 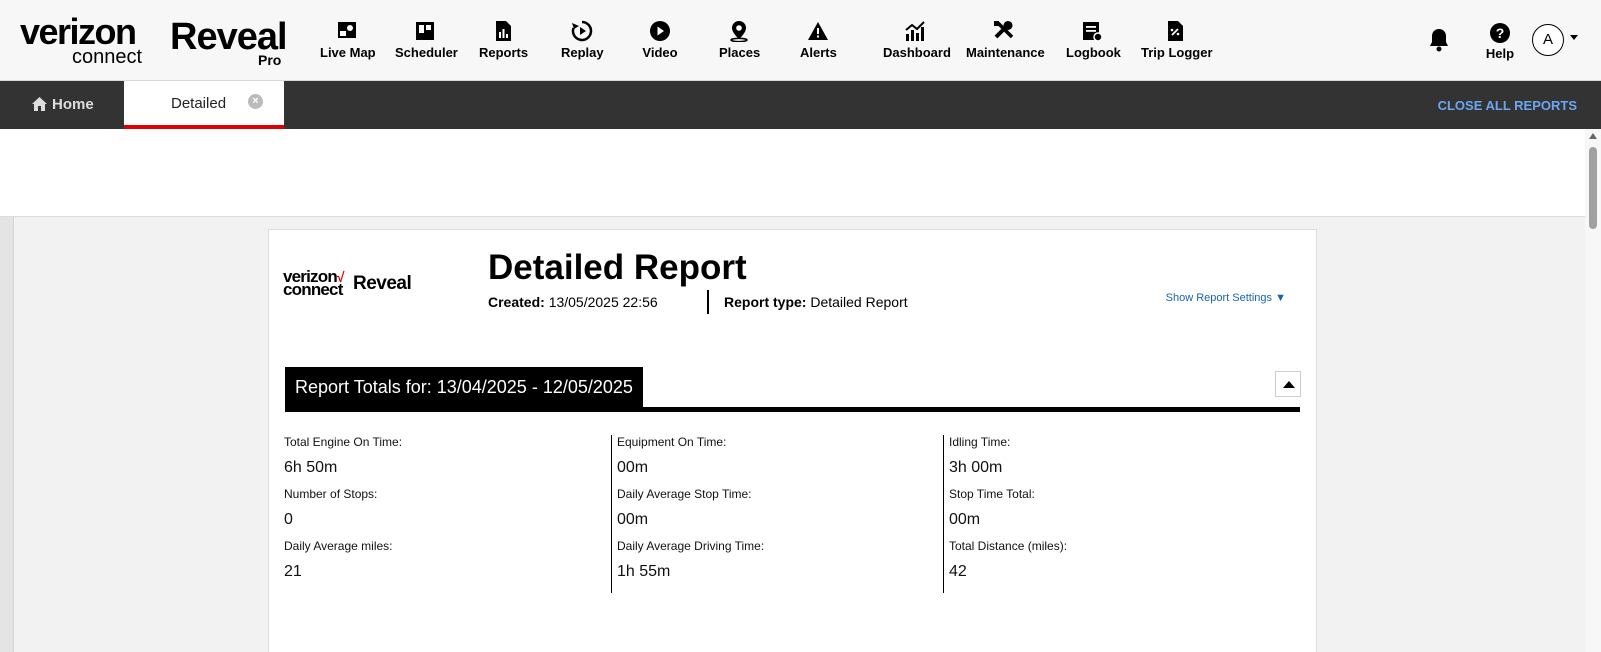 I want to click on stat-number-of-stops: Number of Stops: 0, so click(x=330, y=508).